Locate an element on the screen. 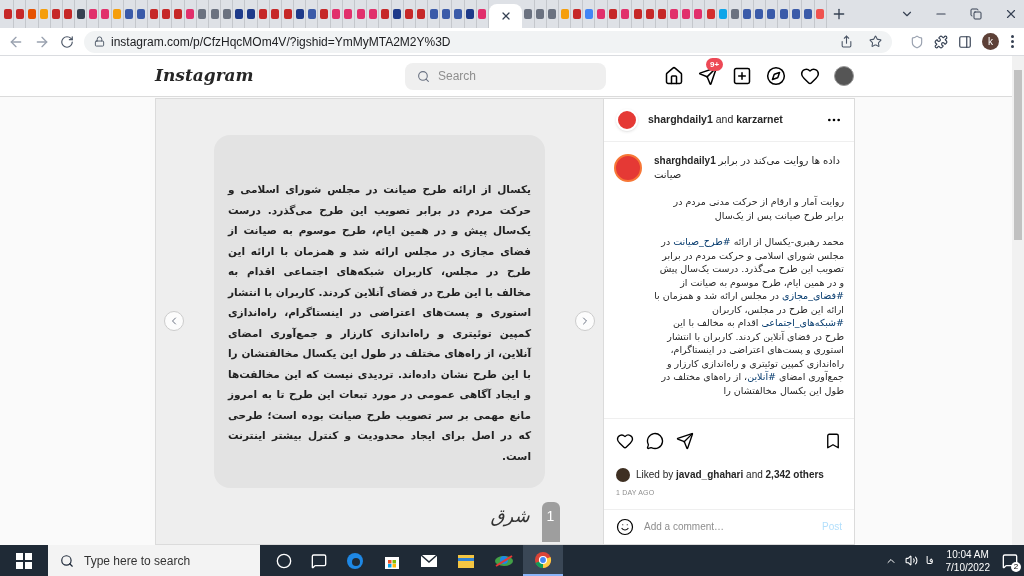 The width and height of the screenshot is (1024, 576). input-language: فا is located at coordinates (929, 560).